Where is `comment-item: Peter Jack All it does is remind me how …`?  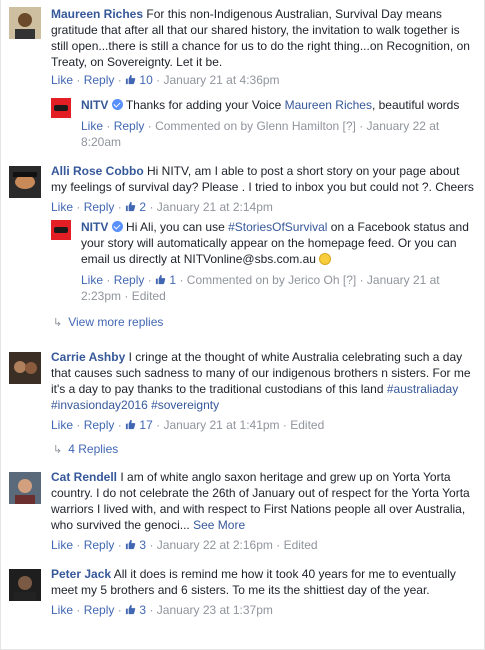
comment-item: Peter Jack All it does is remind me how … is located at coordinates (242, 592).